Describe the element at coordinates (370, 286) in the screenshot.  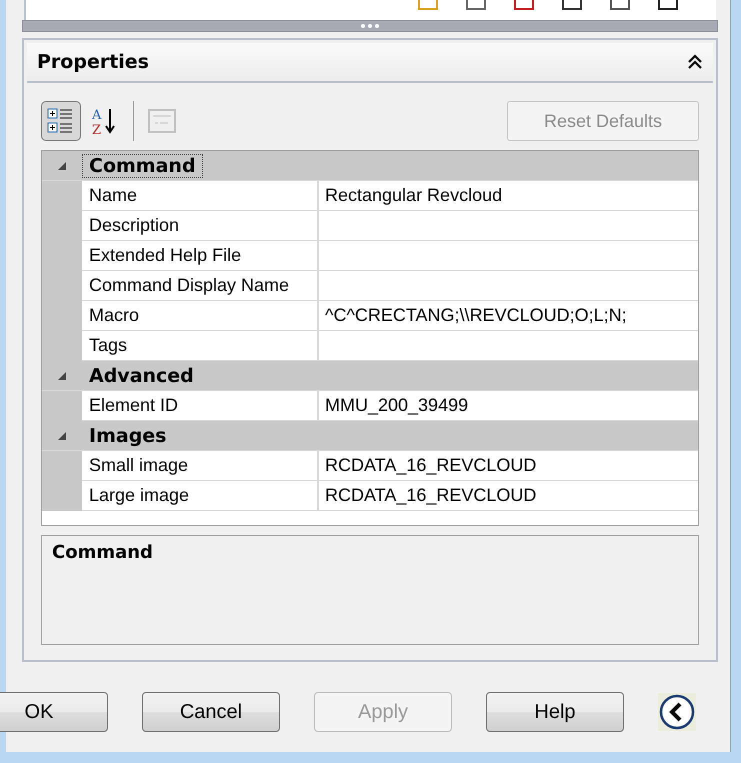
I see `property-row: Command Display Name` at that location.